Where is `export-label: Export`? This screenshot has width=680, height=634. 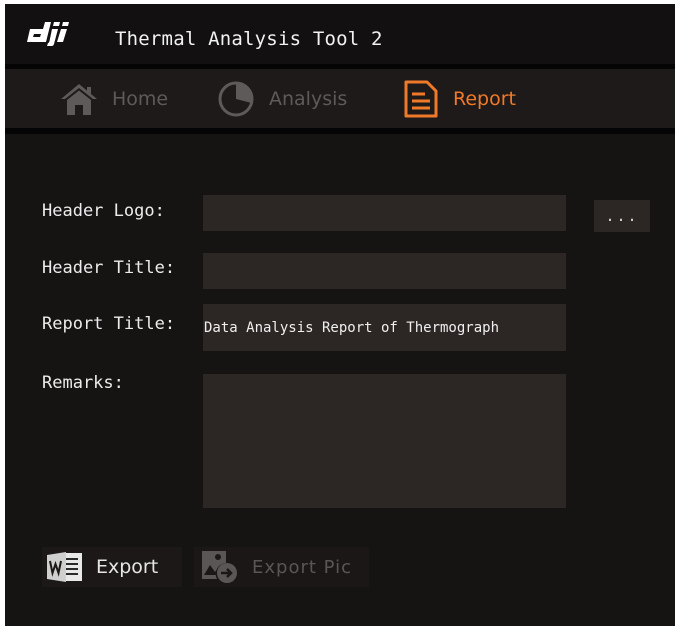
export-label: Export is located at coordinates (127, 567).